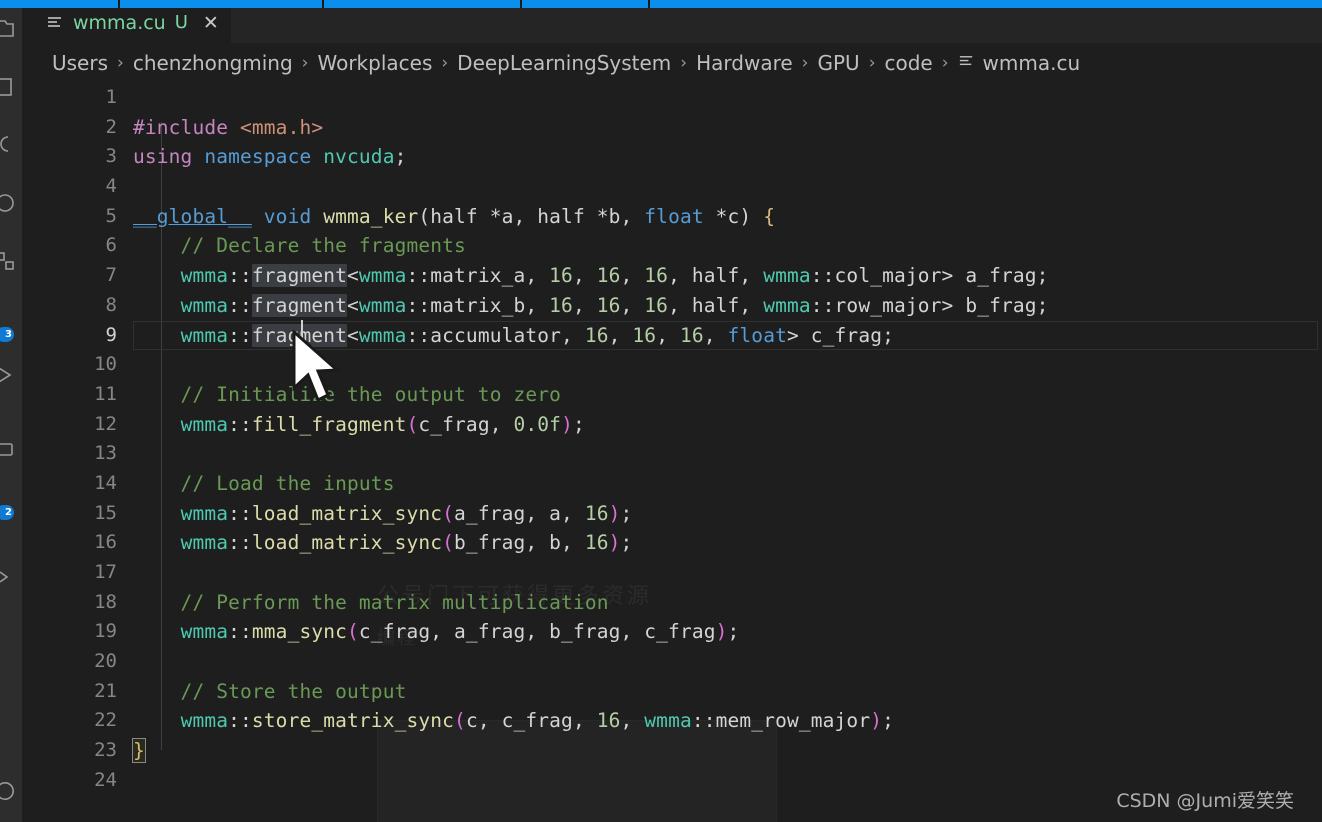 Image resolution: width=1322 pixels, height=822 pixels. Describe the element at coordinates (1205, 801) in the screenshot. I see `csdn-watermark: CSDN @Jumi爱笑笑` at that location.